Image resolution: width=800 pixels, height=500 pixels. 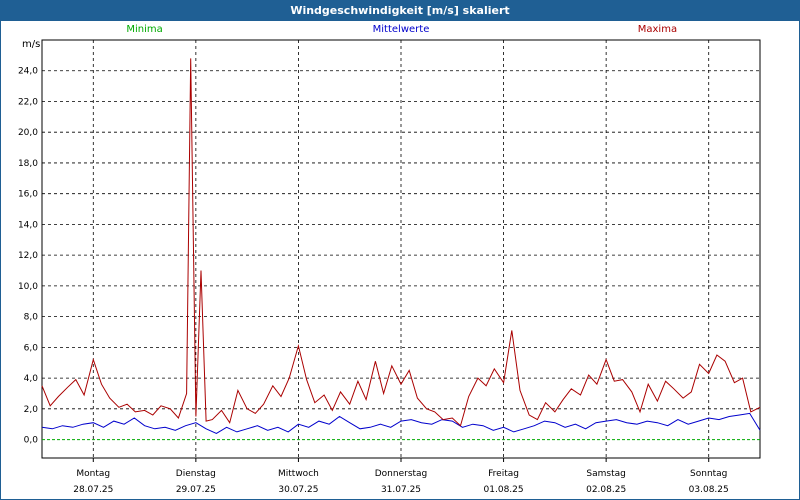 What do you see at coordinates (31, 410) in the screenshot?
I see `y-tick-label: 2,0` at bounding box center [31, 410].